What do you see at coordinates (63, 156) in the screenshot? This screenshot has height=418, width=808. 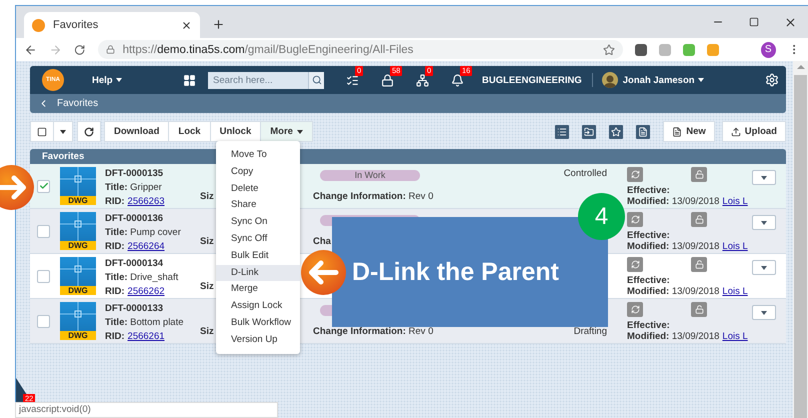 I see `table-title: Favorites` at bounding box center [63, 156].